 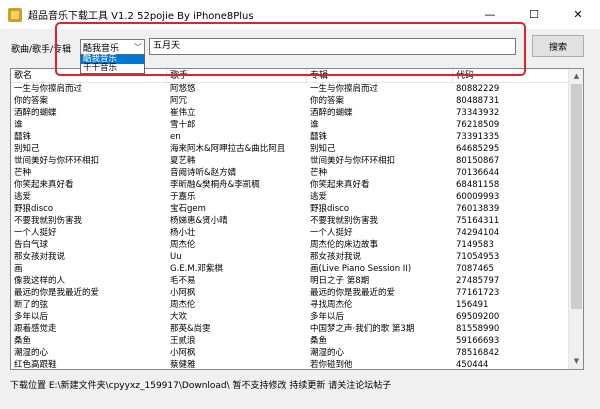 I want to click on song-title: 一生与你擦肩而过, so click(x=48, y=89).